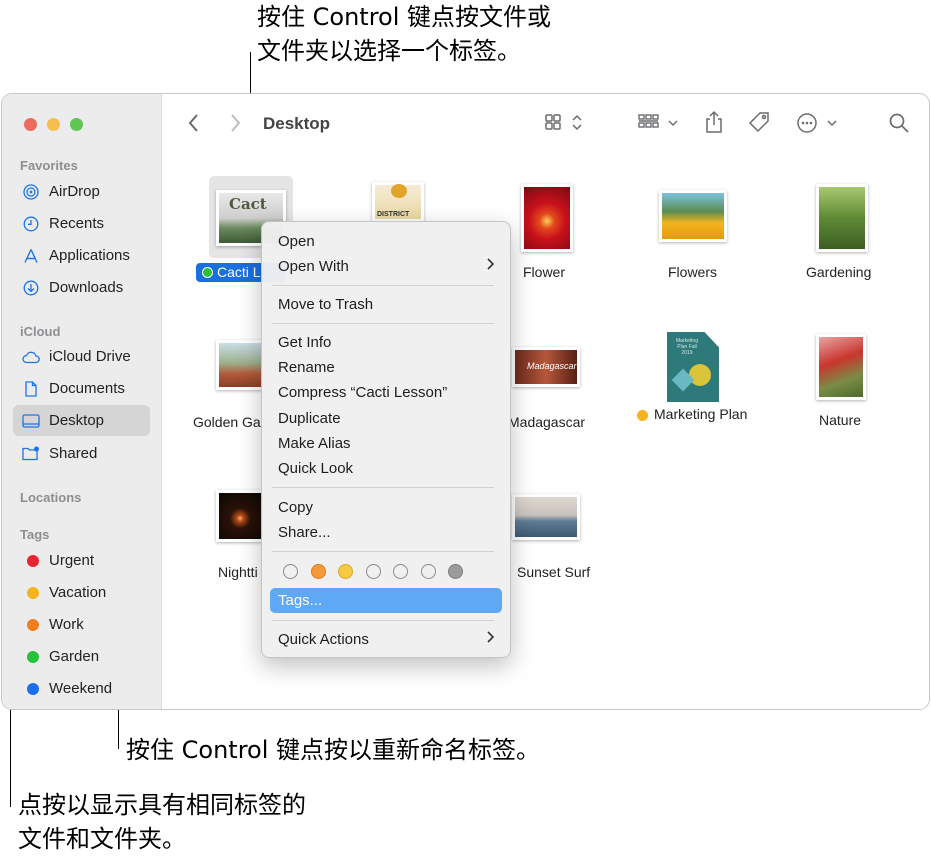 This screenshot has width=931, height=862. I want to click on favorites-header: Favorites, so click(49, 165).